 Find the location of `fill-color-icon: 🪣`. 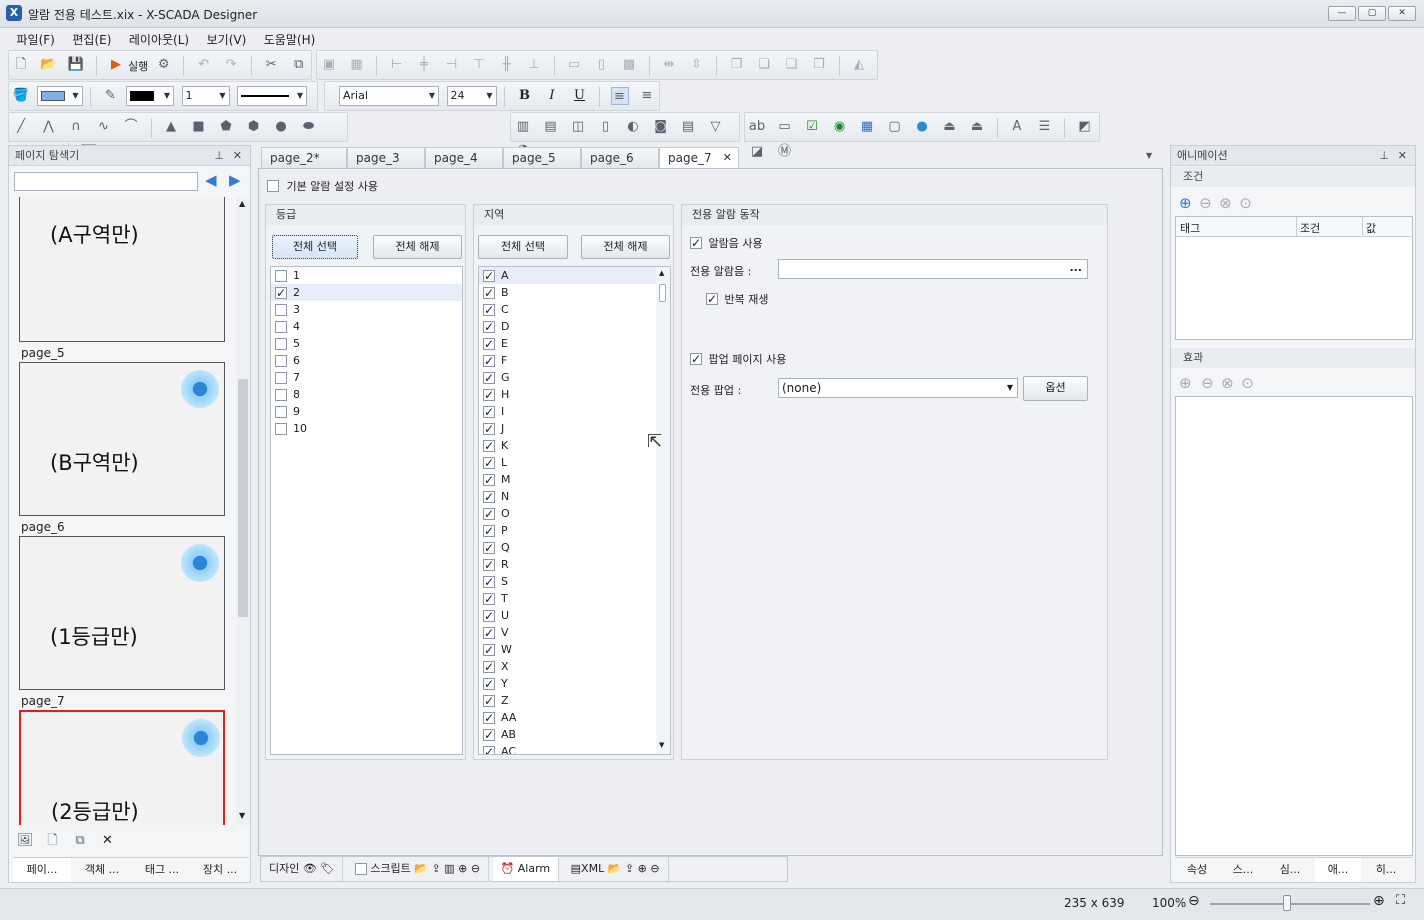

fill-color-icon: 🪣 is located at coordinates (21, 96).